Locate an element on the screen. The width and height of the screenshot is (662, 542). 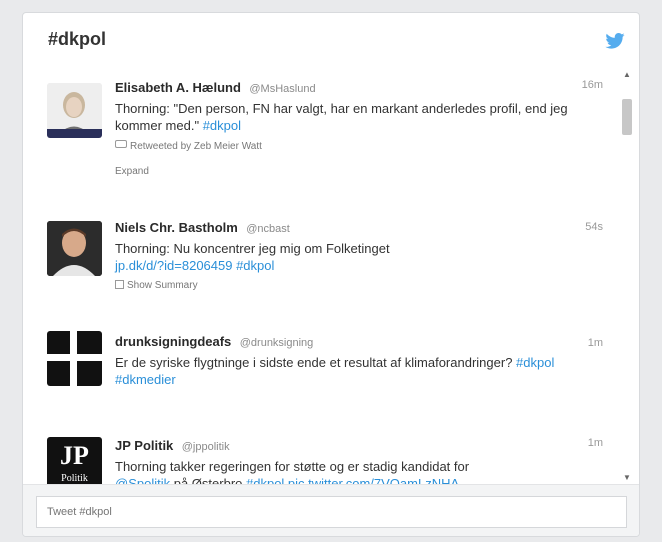
timeline-scrollbar: ▲ ▼ is located at coordinates (627, 276).